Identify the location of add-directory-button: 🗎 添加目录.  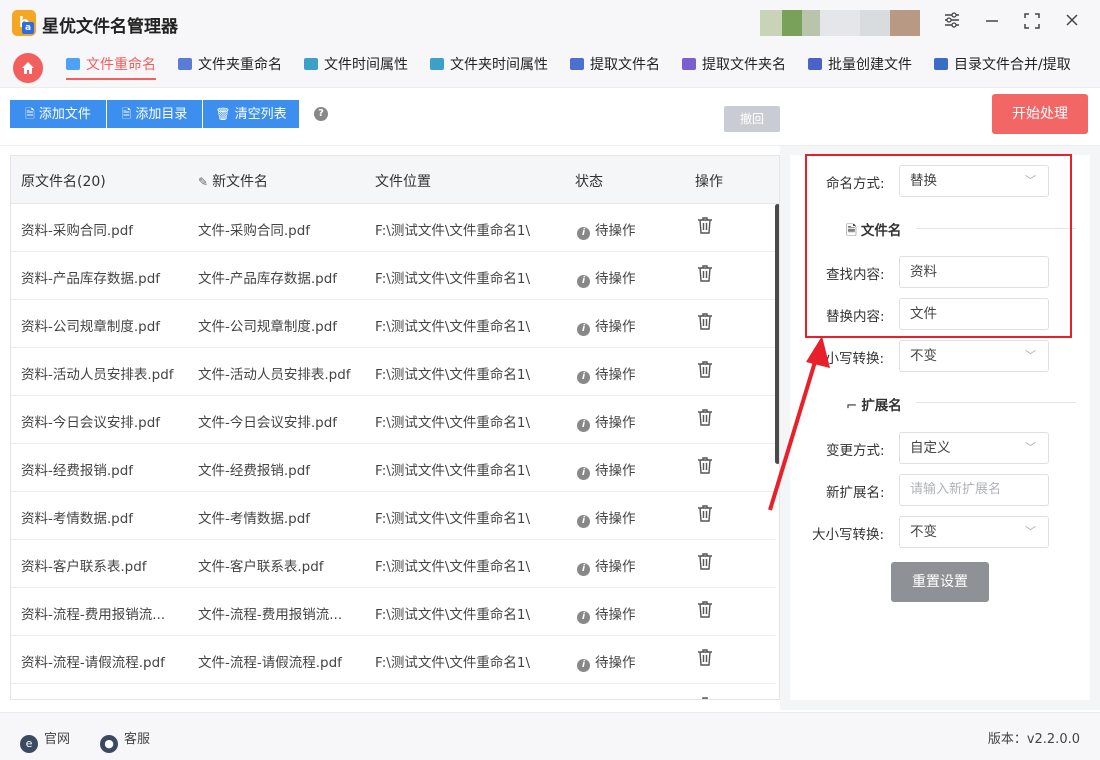
(154, 114).